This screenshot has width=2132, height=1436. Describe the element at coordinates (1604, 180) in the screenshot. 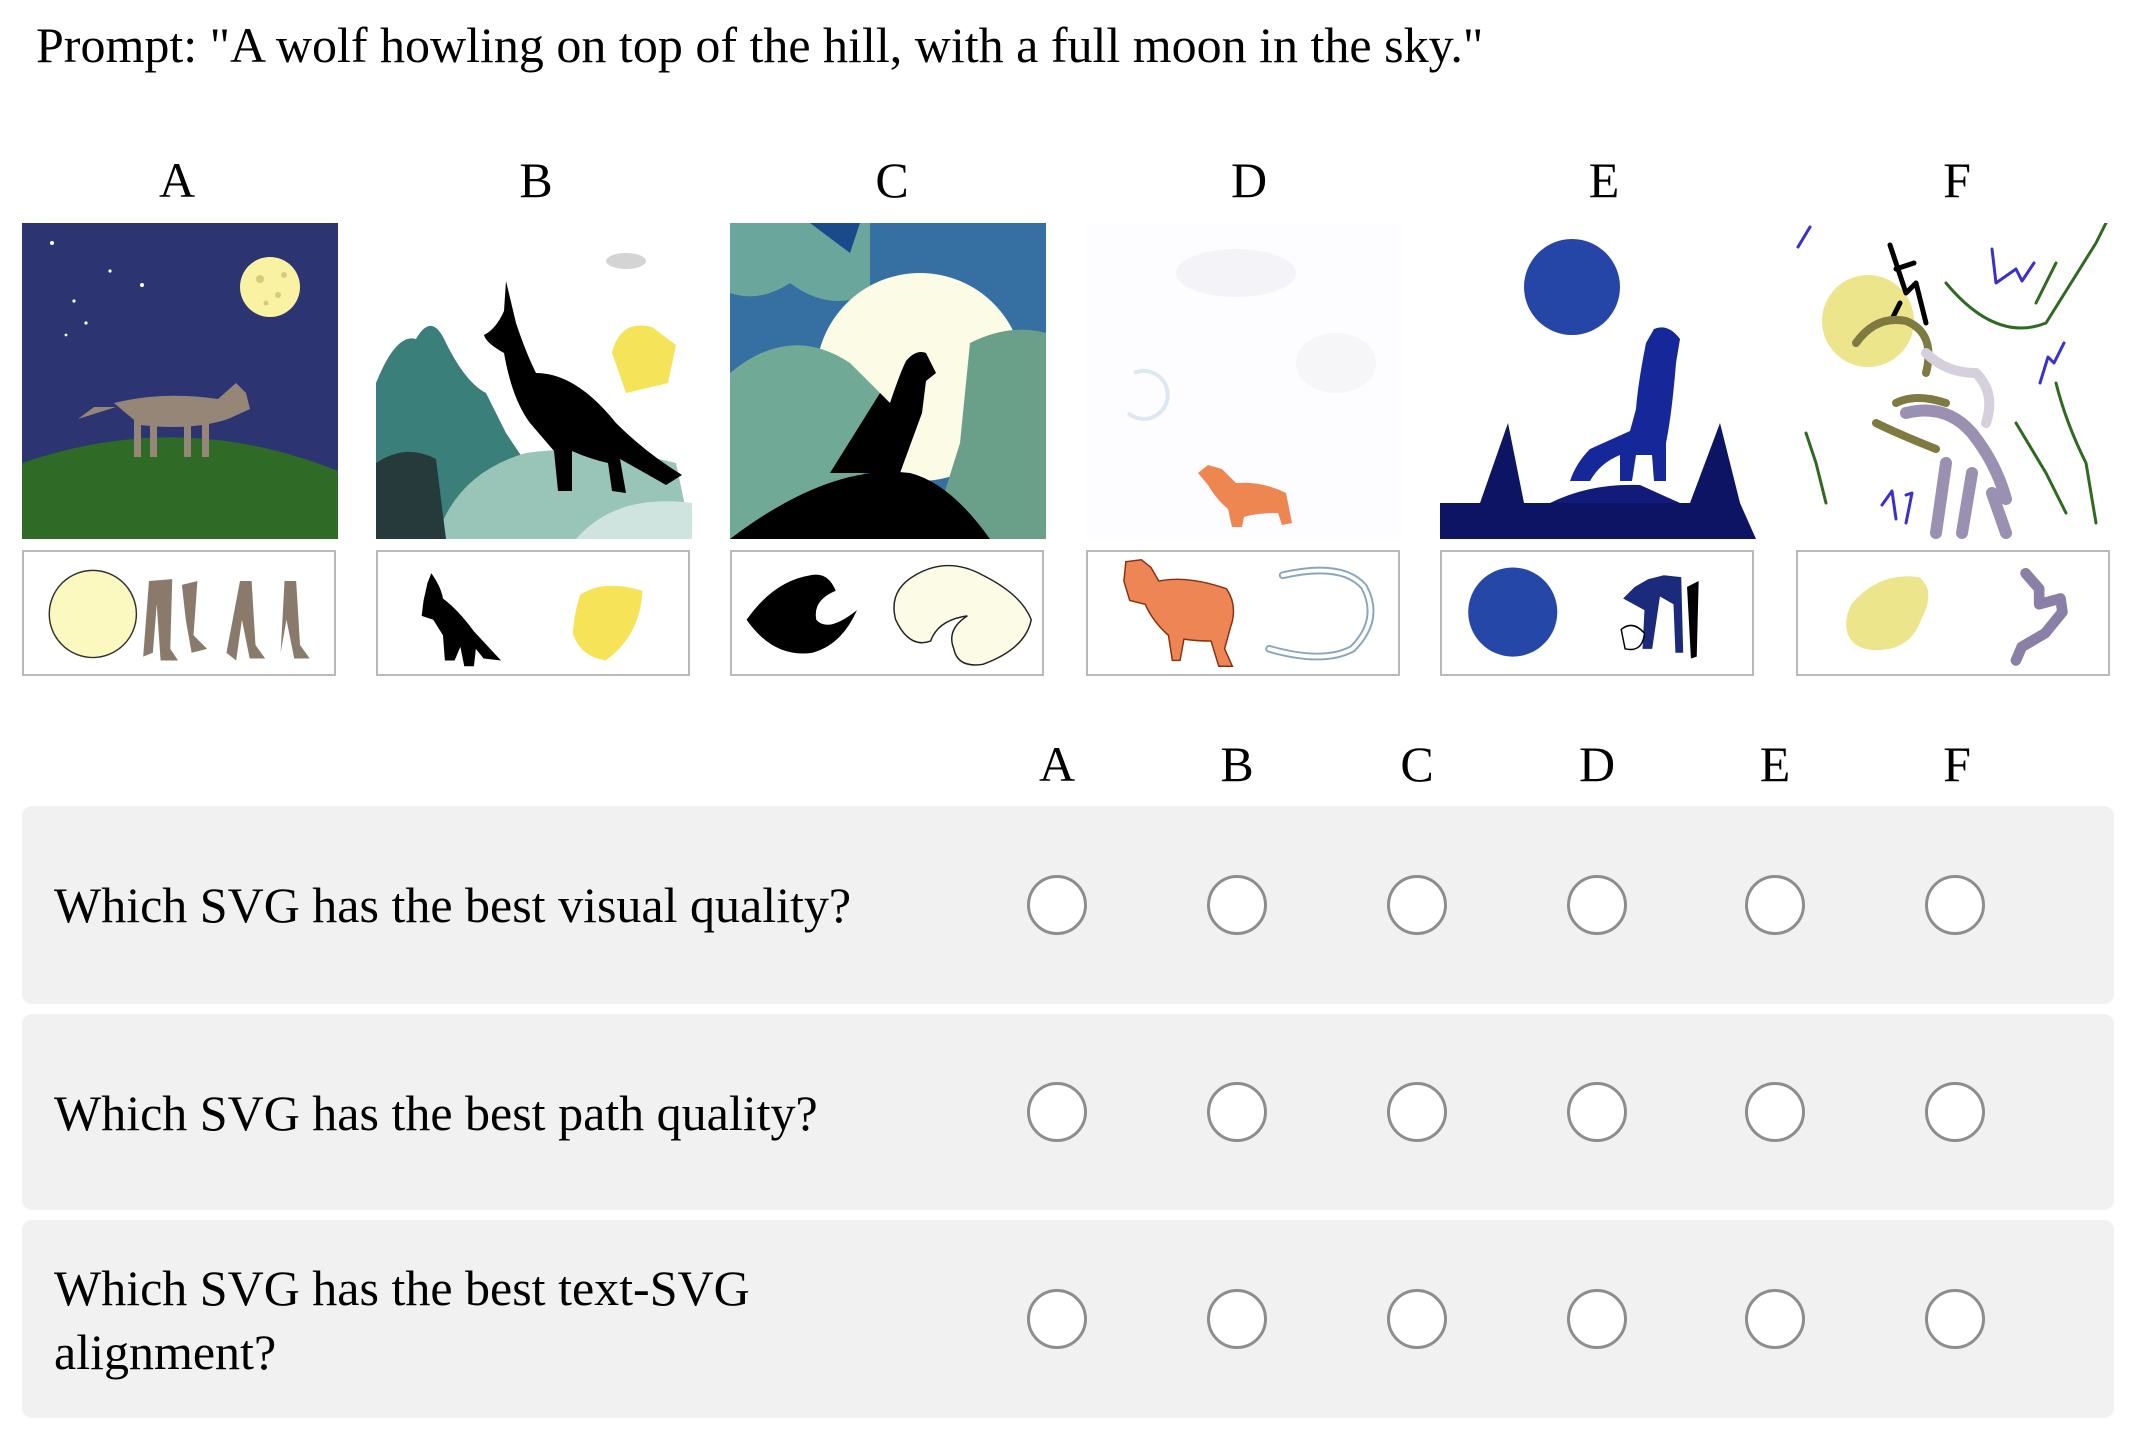

I see `candidate-label-e: E` at that location.